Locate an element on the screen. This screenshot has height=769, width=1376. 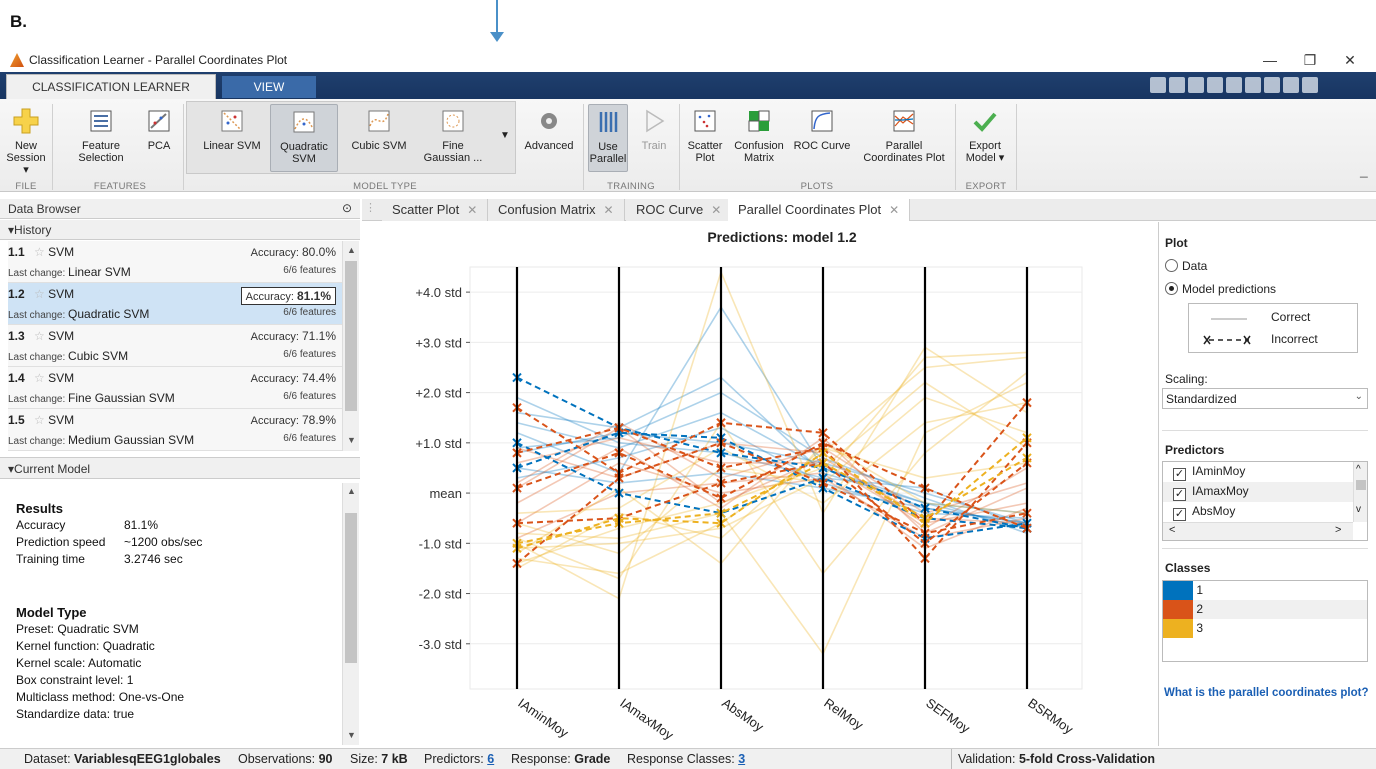
horizontal-scrollbar: < > is located at coordinates (1258, 531).